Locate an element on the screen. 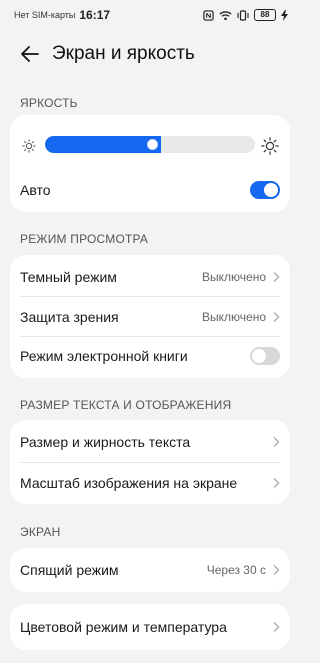 This screenshot has height=663, width=320. section-label-screen: ЭКРАН is located at coordinates (40, 532).